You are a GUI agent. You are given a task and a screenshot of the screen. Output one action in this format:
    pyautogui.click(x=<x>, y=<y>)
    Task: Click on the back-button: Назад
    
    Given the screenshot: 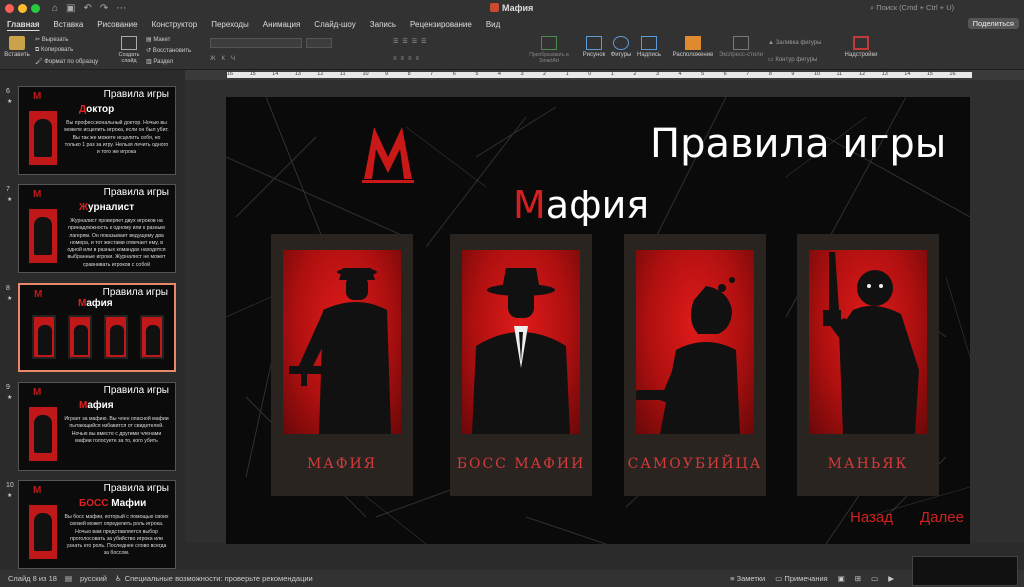 What is the action you would take?
    pyautogui.click(x=871, y=517)
    